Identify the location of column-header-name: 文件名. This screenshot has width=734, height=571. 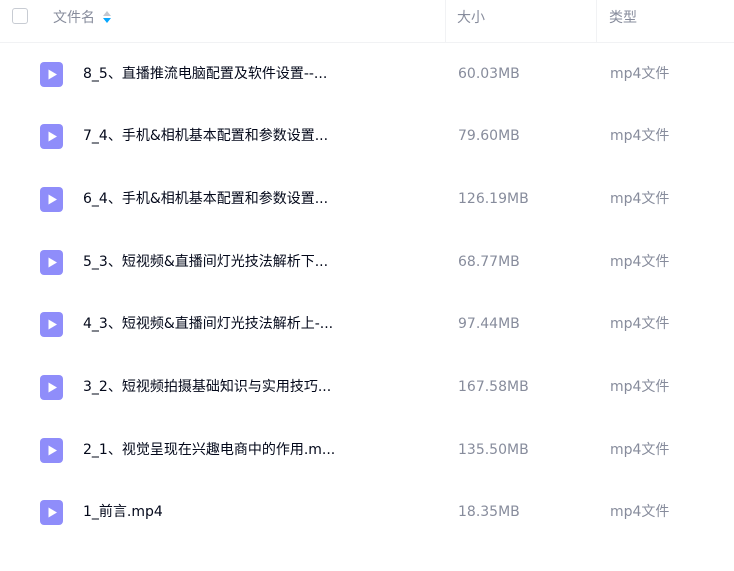
(82, 21).